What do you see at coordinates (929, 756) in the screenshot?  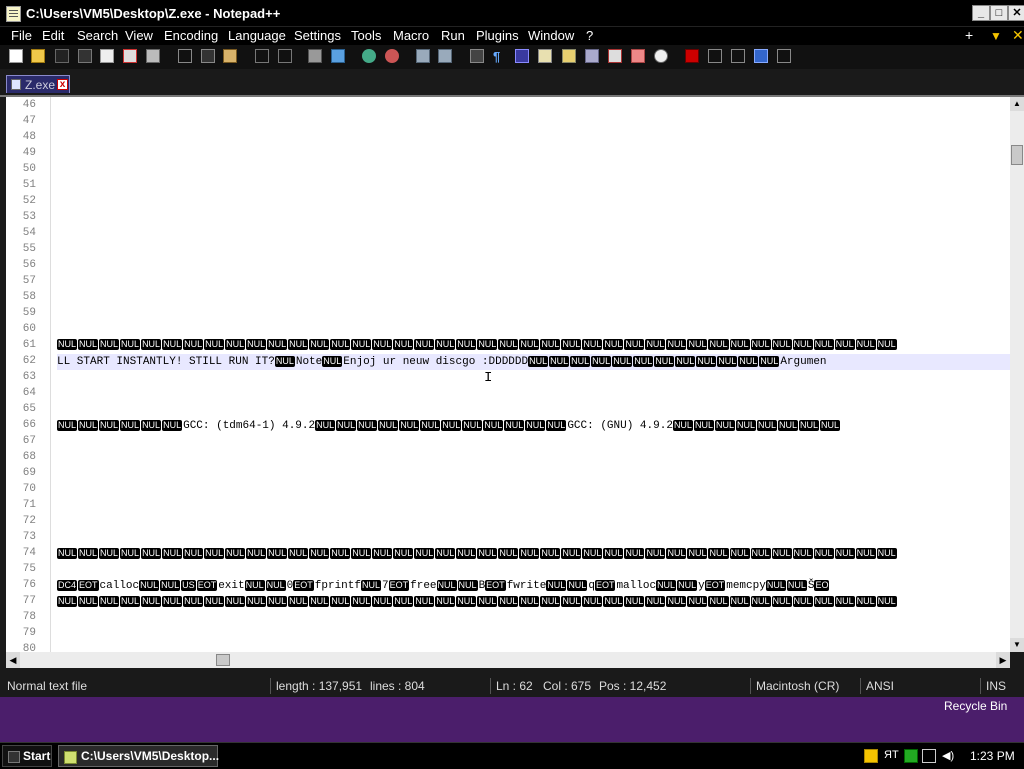 I see `network-icon` at bounding box center [929, 756].